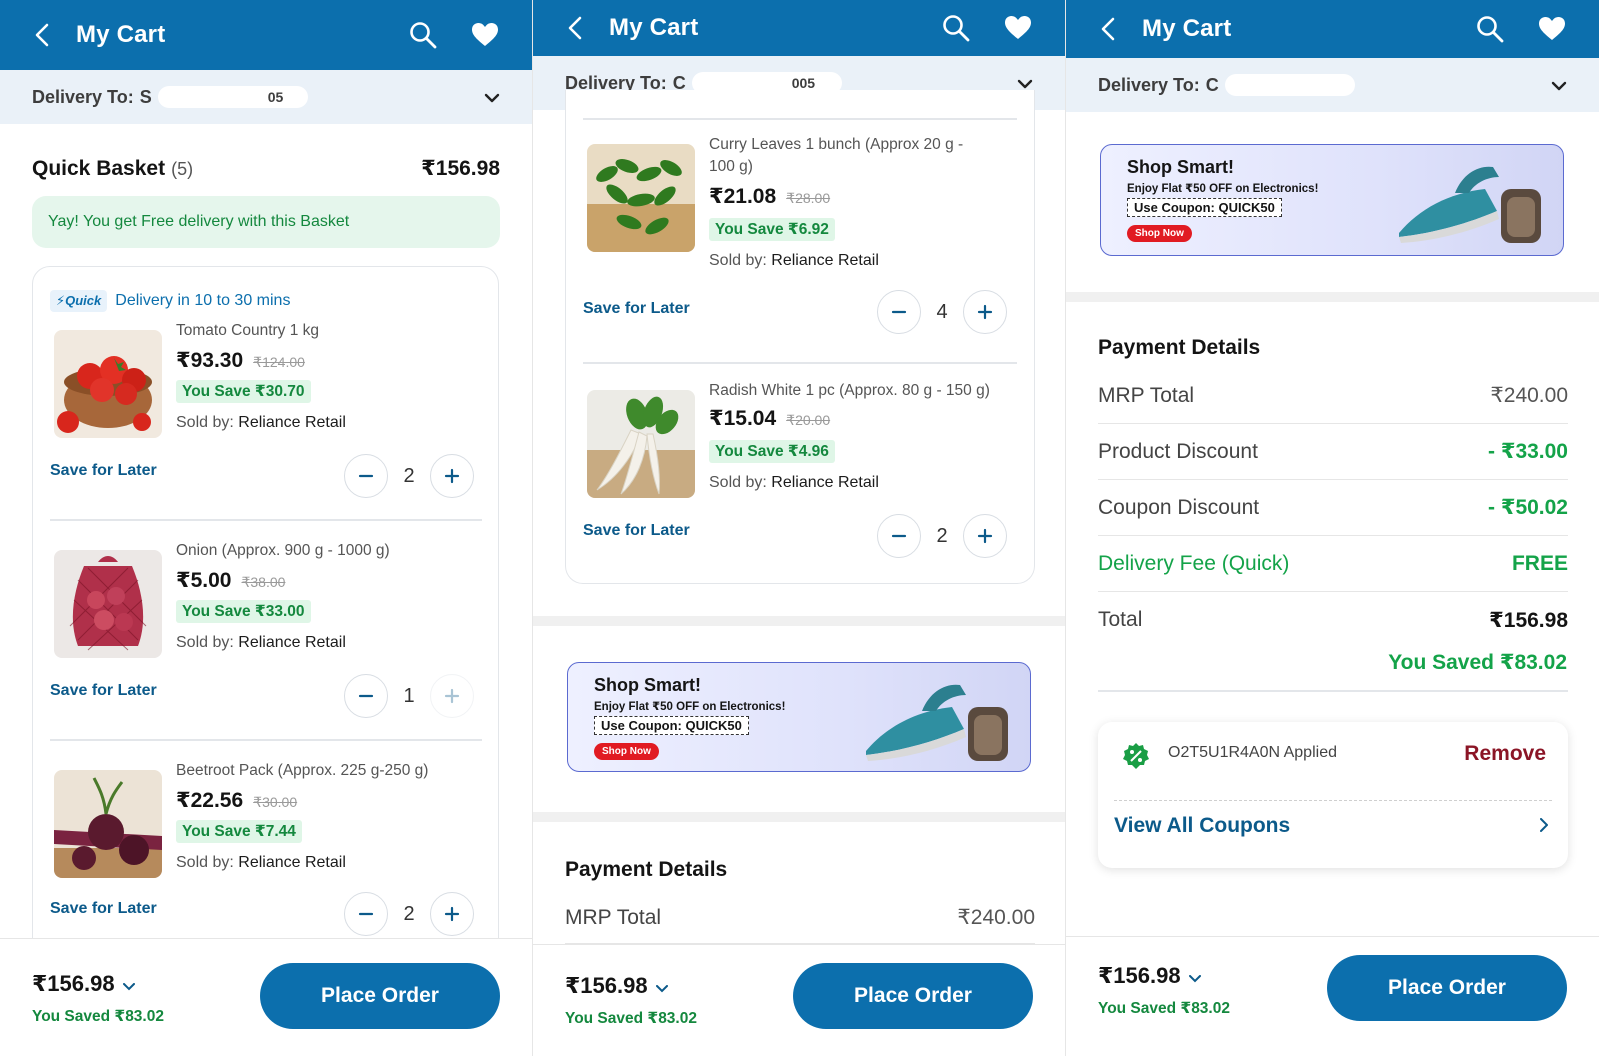  What do you see at coordinates (1505, 754) in the screenshot?
I see `remove-coupon-button: Remove` at bounding box center [1505, 754].